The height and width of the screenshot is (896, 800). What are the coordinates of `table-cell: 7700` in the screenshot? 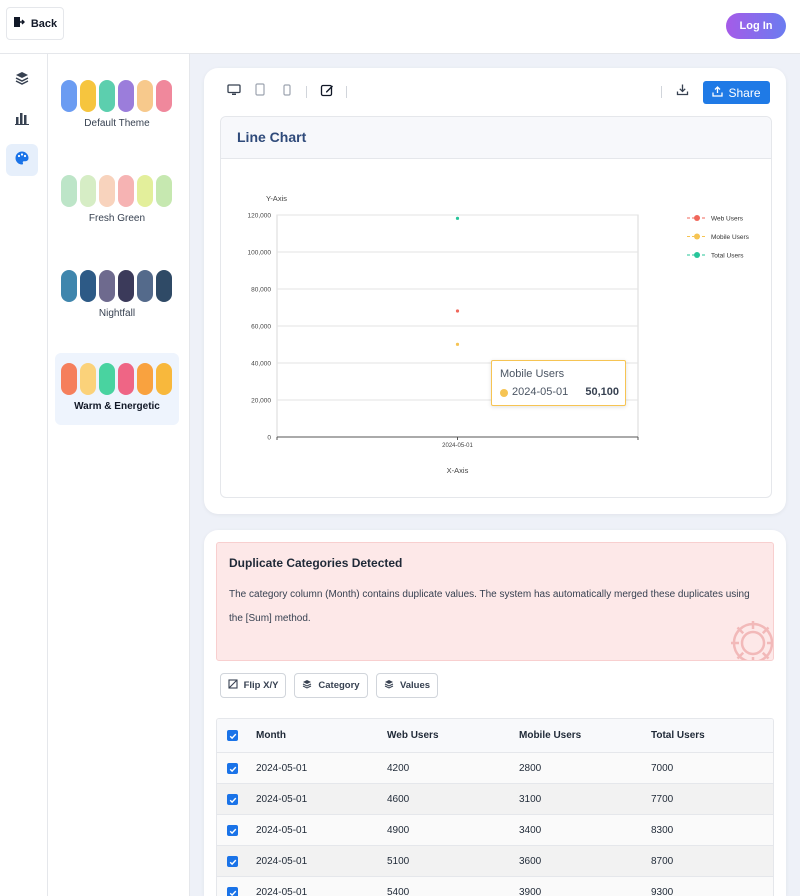 It's located at (662, 799).